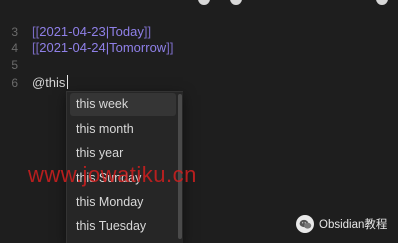 This screenshot has width=398, height=243. I want to click on line-number: 6, so click(14, 83).